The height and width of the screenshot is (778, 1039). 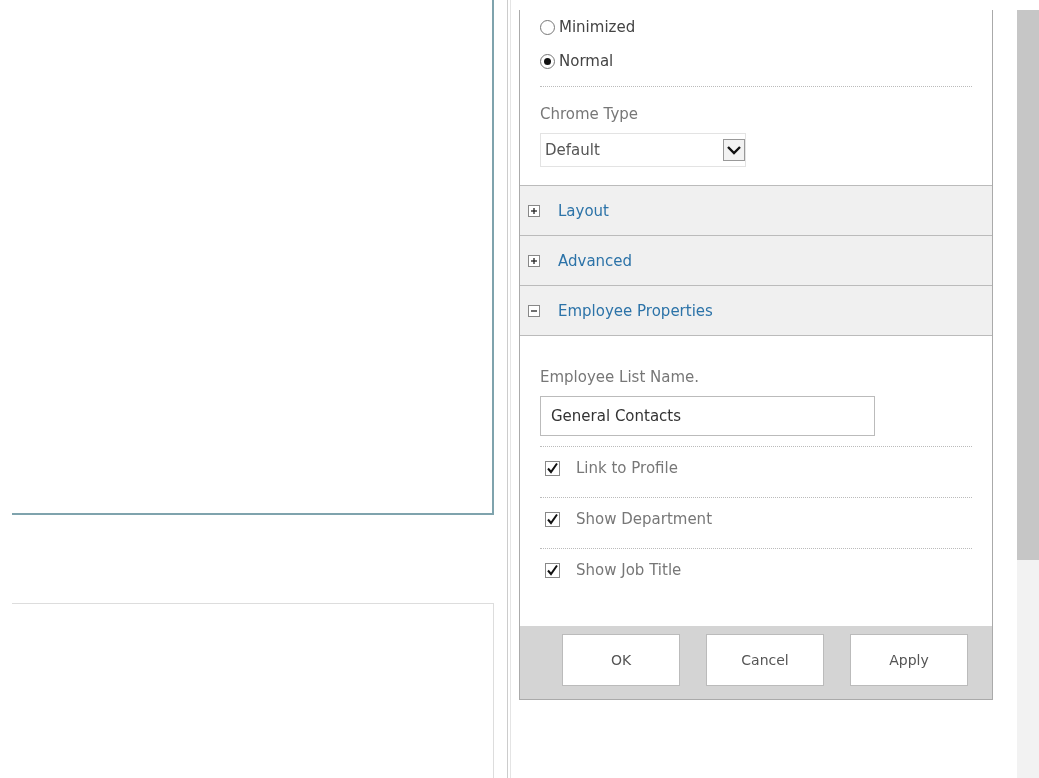 What do you see at coordinates (756, 260) in the screenshot?
I see `section-header: Advanced` at bounding box center [756, 260].